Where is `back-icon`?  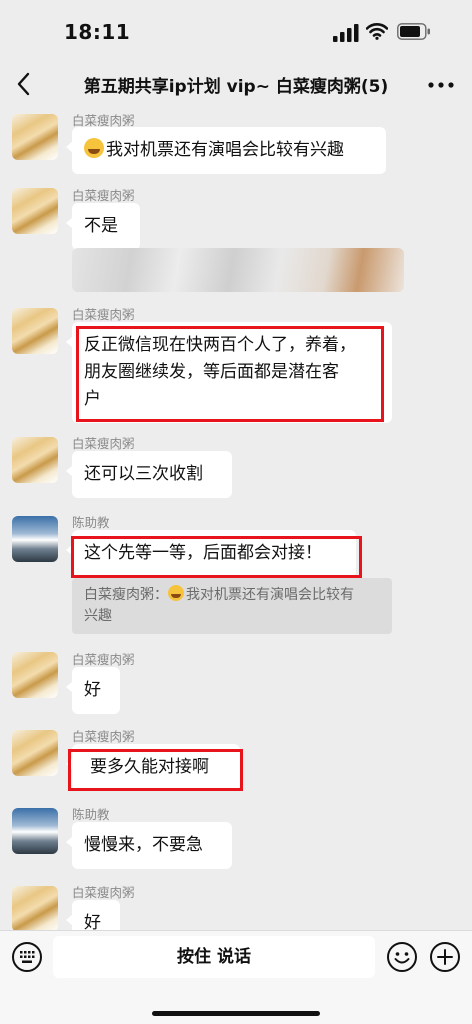 back-icon is located at coordinates (24, 84).